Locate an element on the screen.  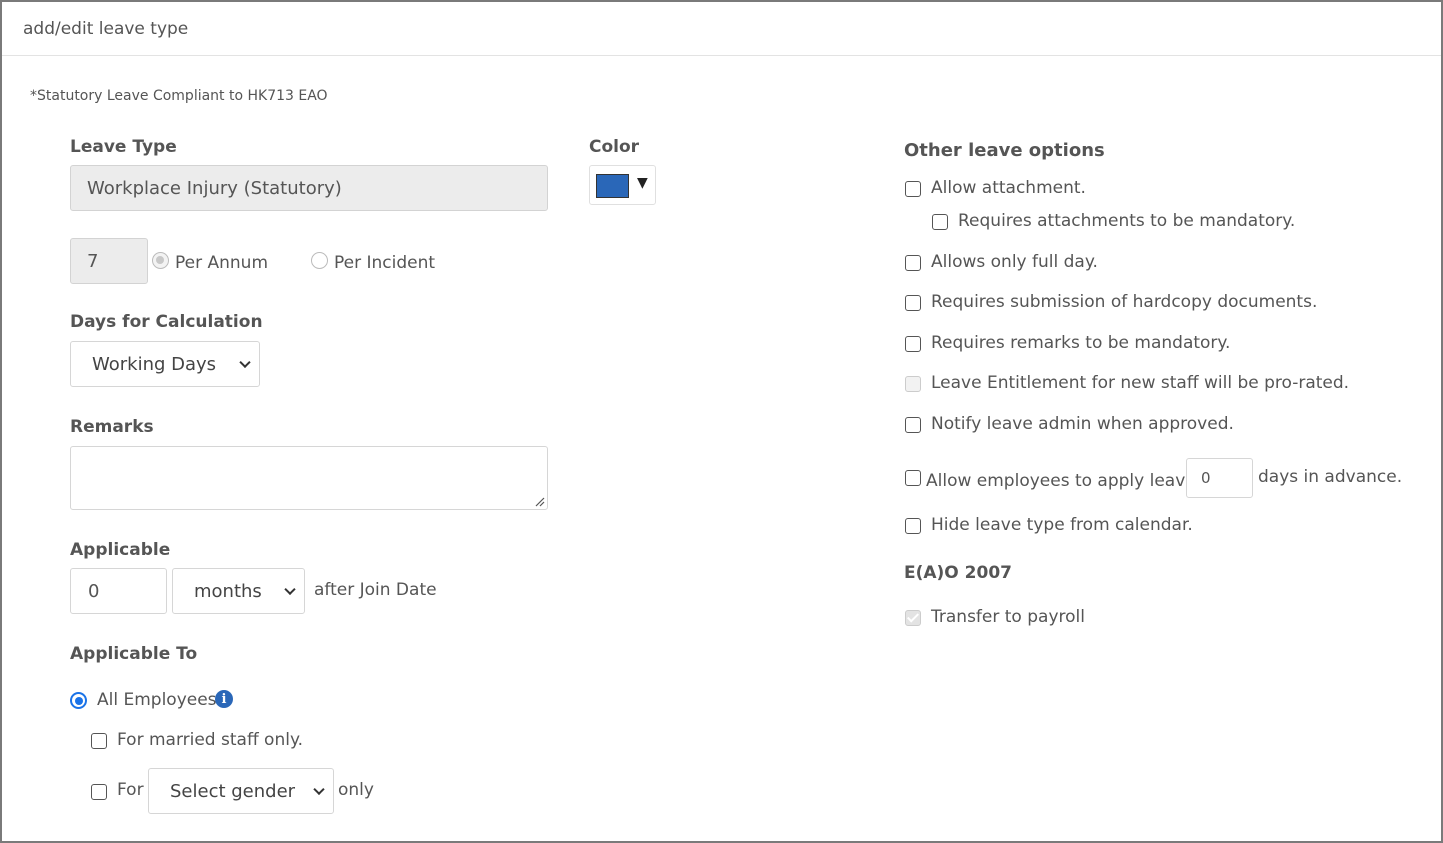
for-label: For is located at coordinates (130, 790).